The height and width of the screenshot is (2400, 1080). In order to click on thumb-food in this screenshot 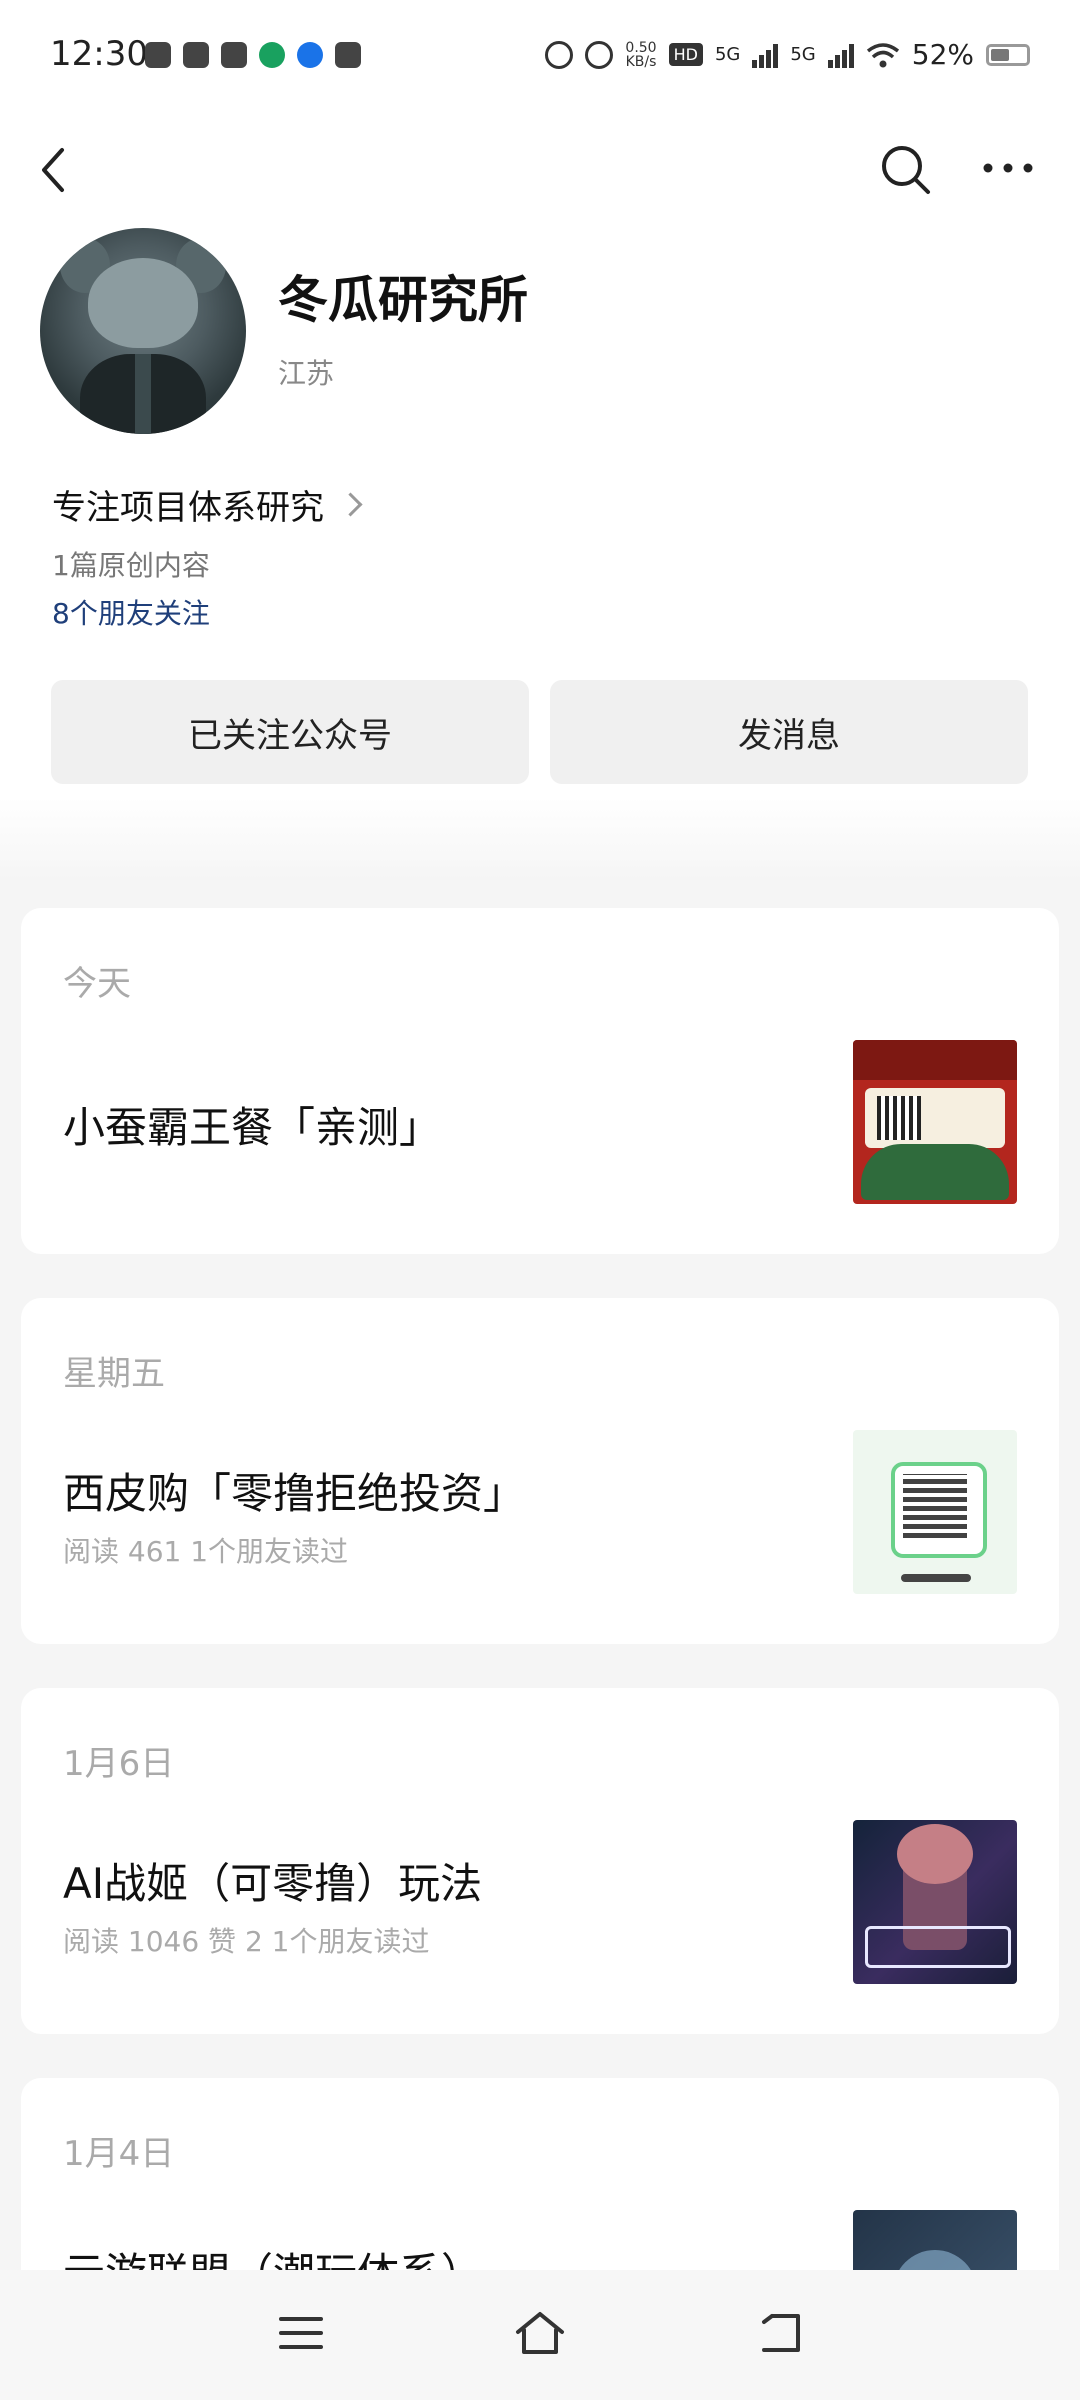, I will do `click(935, 1172)`.